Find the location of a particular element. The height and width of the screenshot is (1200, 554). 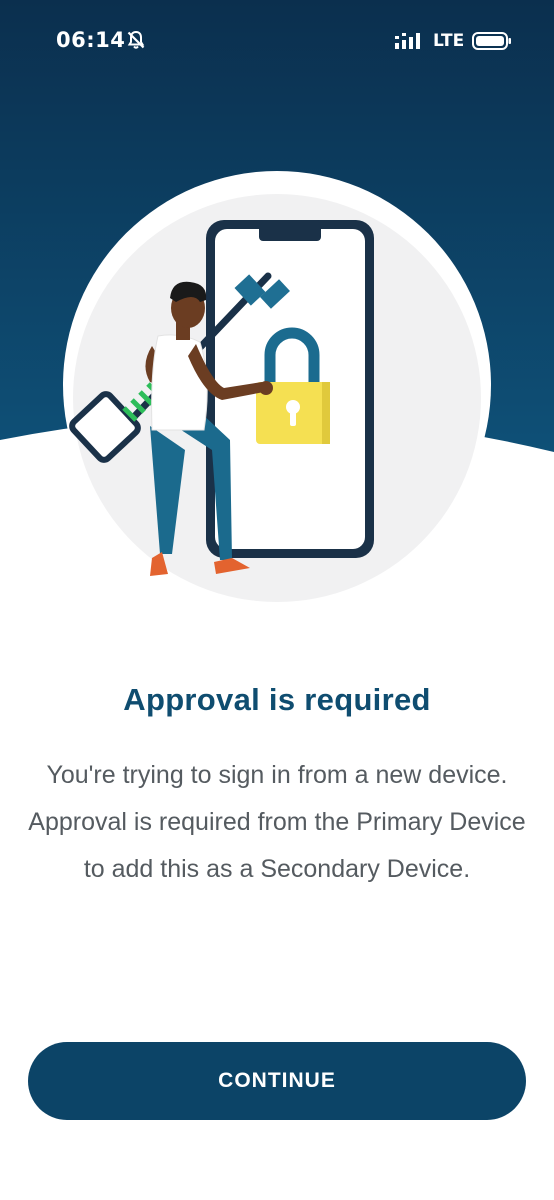

continue-button: CONTINUE is located at coordinates (277, 1081).